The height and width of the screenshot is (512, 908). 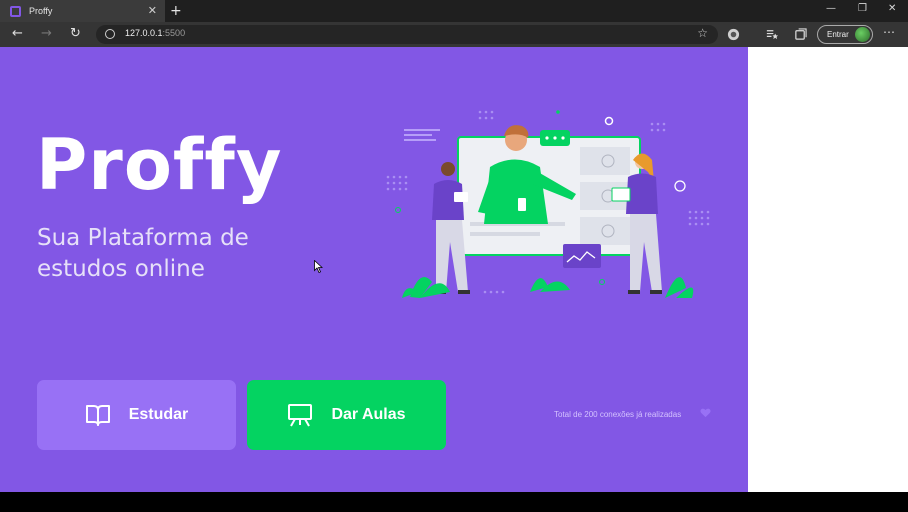 I want to click on url-text: 127.0.0.1:5500, so click(x=155, y=33).